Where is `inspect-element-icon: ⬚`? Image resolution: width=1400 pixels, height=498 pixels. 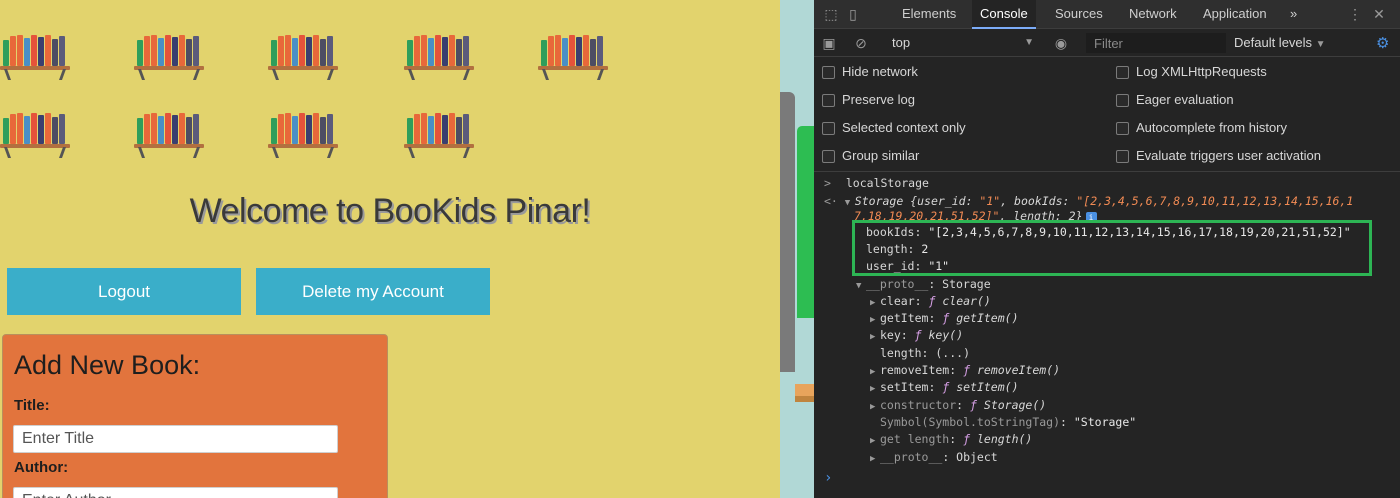
inspect-element-icon: ⬚ is located at coordinates (831, 14).